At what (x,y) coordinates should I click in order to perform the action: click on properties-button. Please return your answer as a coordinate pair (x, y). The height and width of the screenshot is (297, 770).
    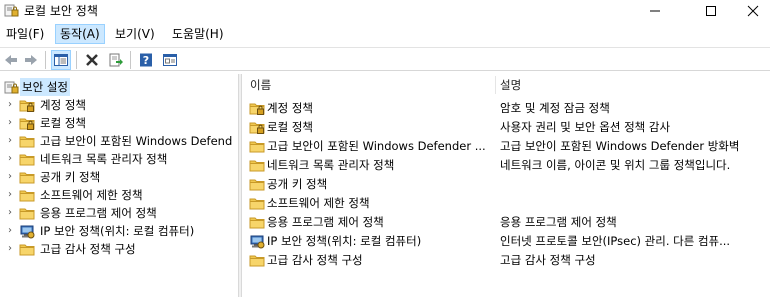
    Looking at the image, I should click on (170, 60).